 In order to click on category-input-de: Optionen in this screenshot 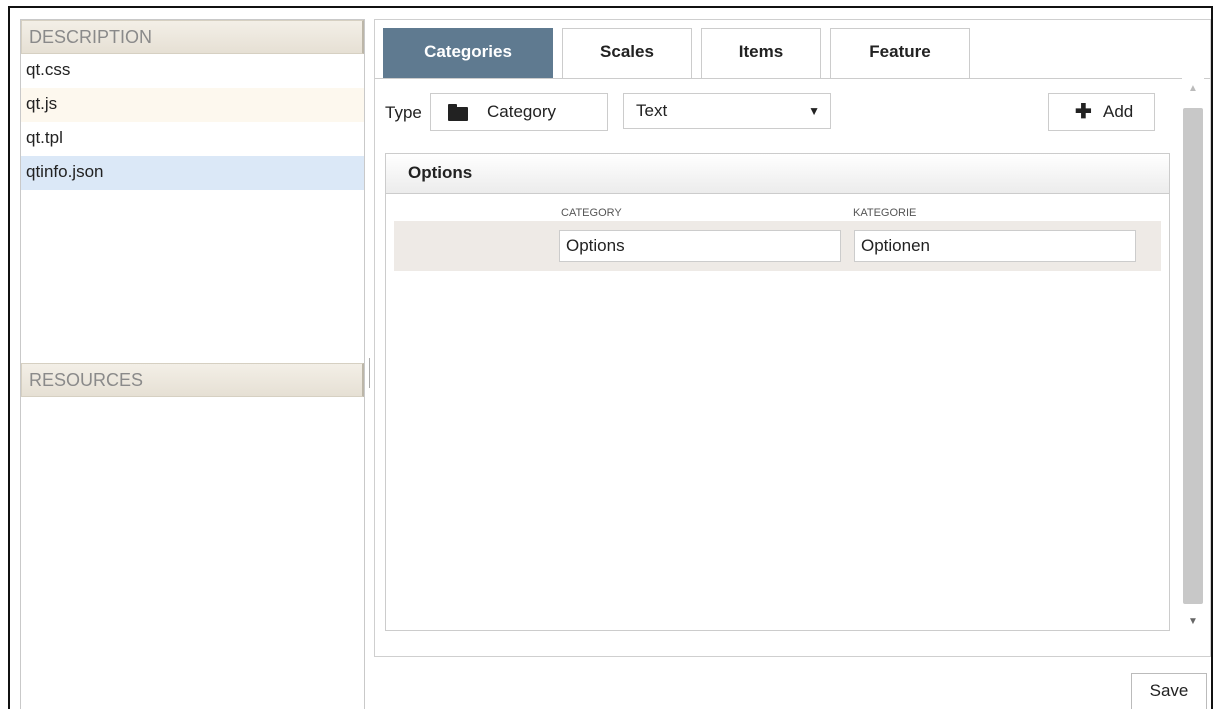, I will do `click(995, 246)`.